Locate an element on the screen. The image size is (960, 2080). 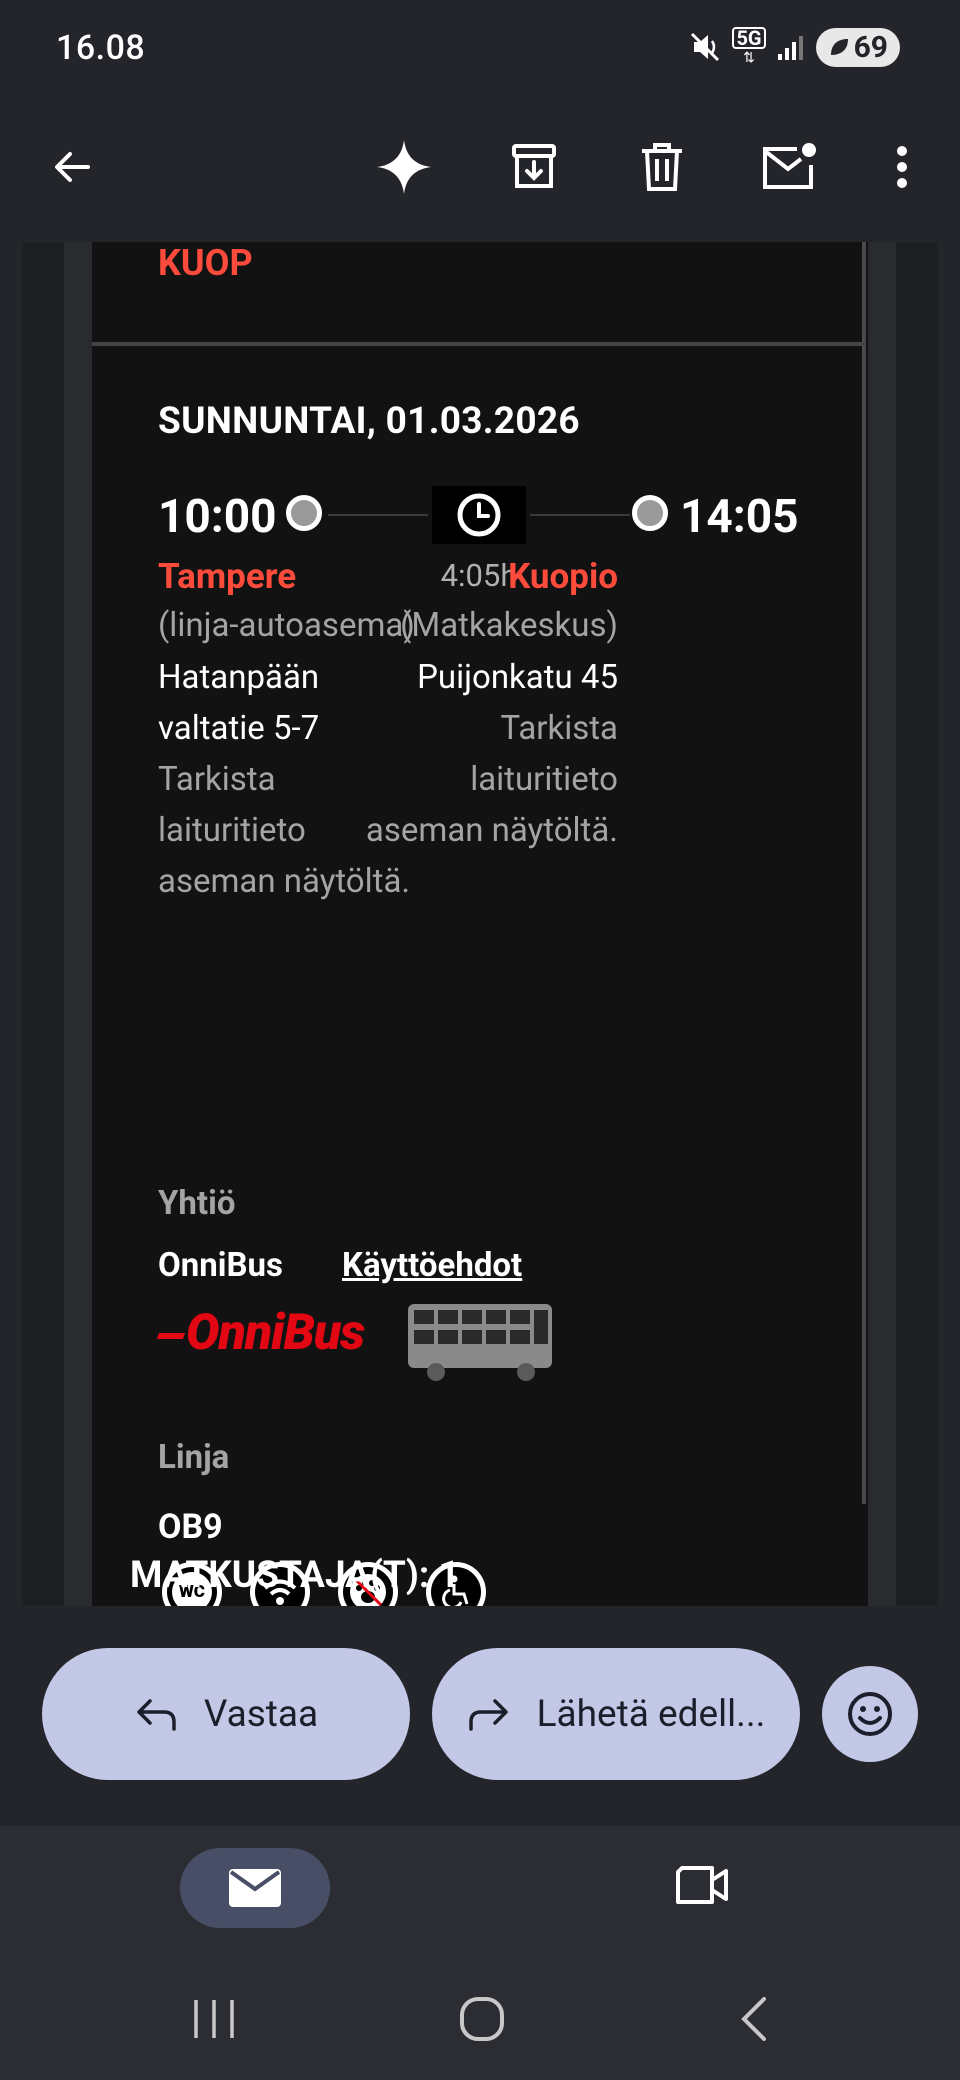
signal-icon is located at coordinates (790, 48).